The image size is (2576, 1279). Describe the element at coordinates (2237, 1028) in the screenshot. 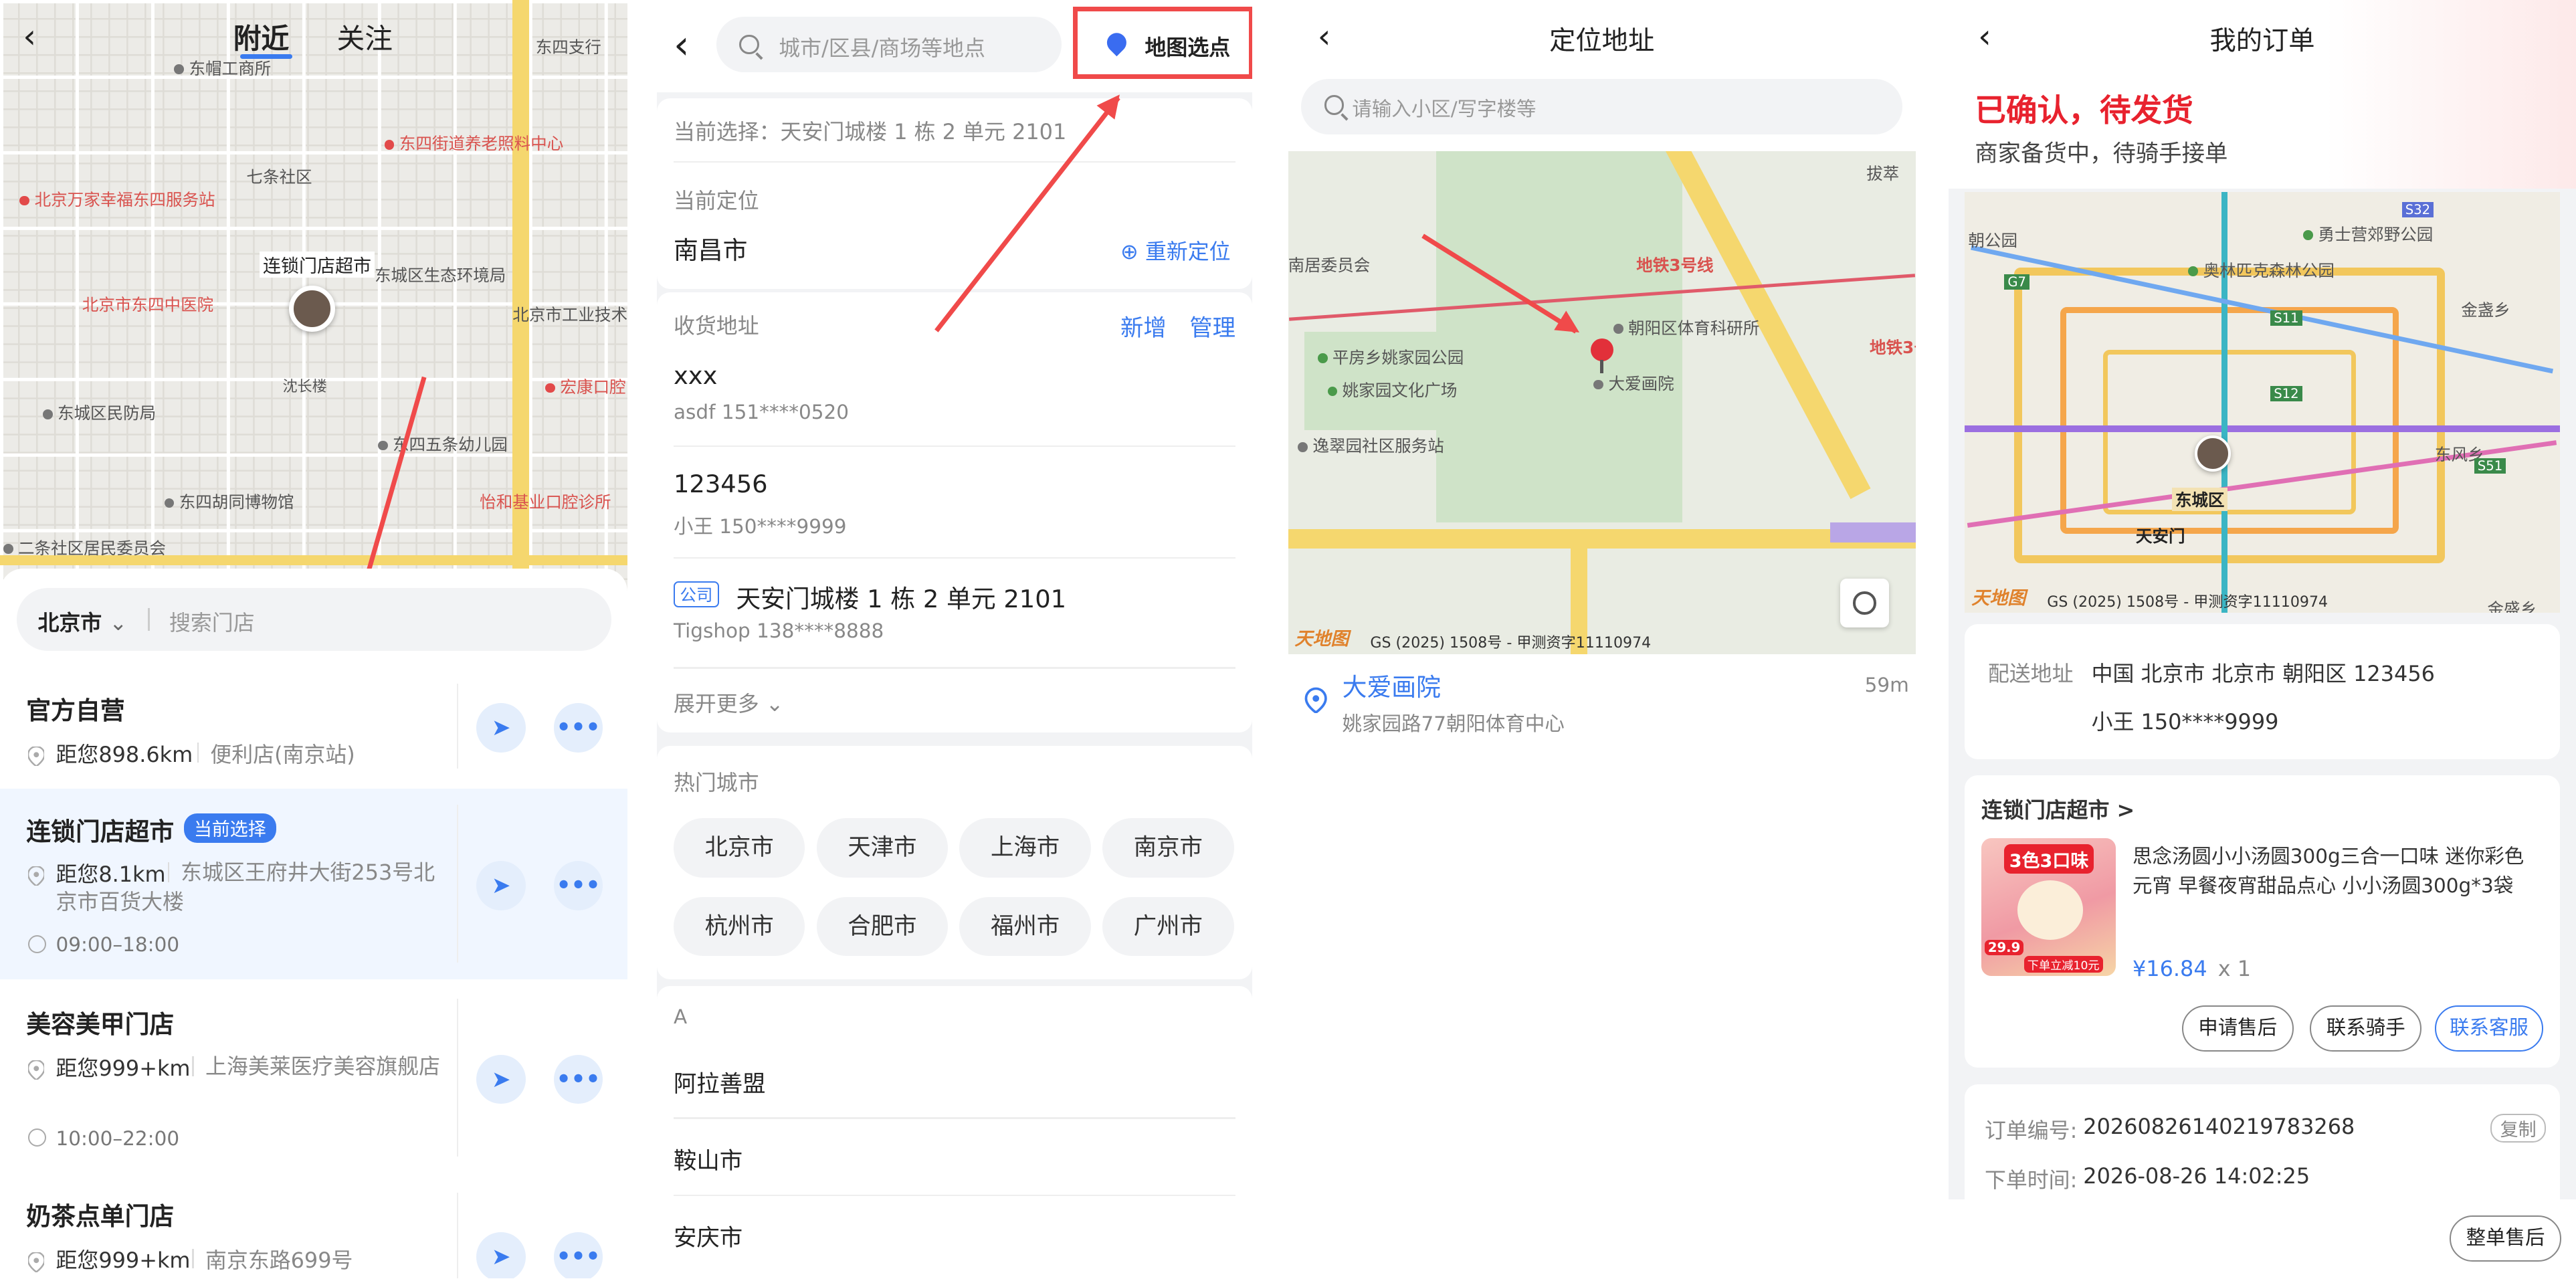

I see `apply-after-sales-button: 申请售后` at that location.